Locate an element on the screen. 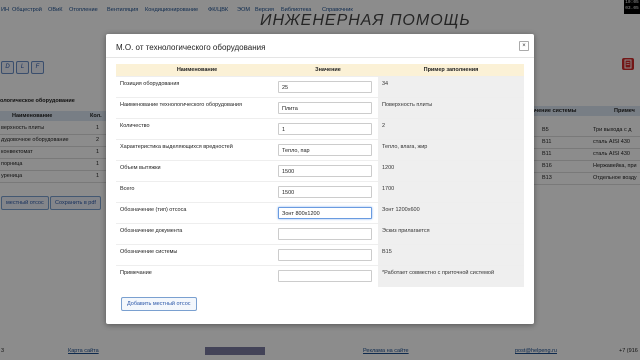 Image resolution: width=640 pixels, height=360 pixels. row-label: Обозначение (тип) отсоса is located at coordinates (153, 210).